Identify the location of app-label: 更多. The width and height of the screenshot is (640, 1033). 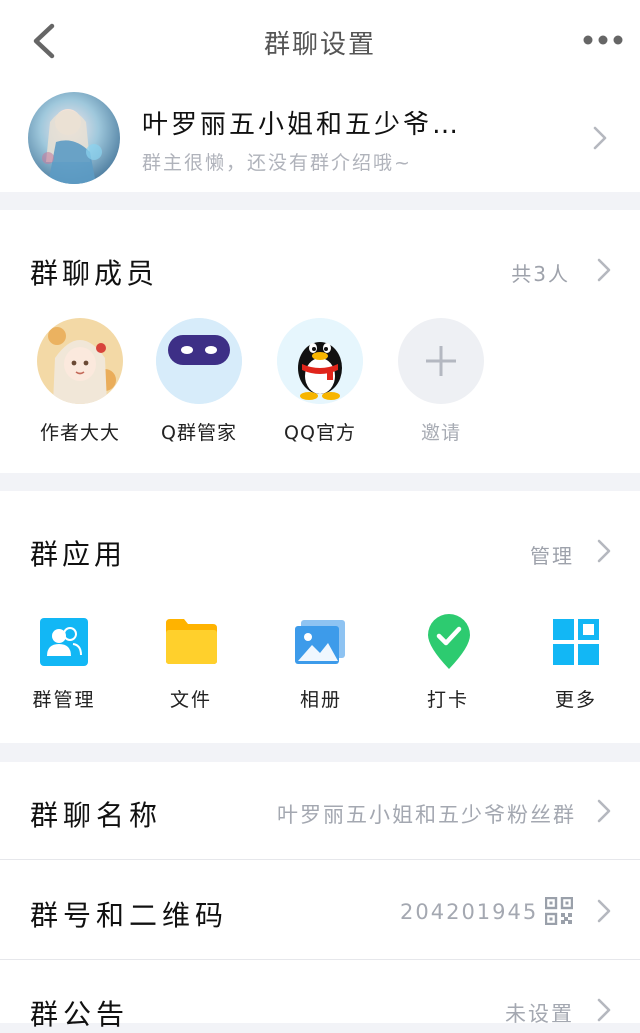
(575, 700).